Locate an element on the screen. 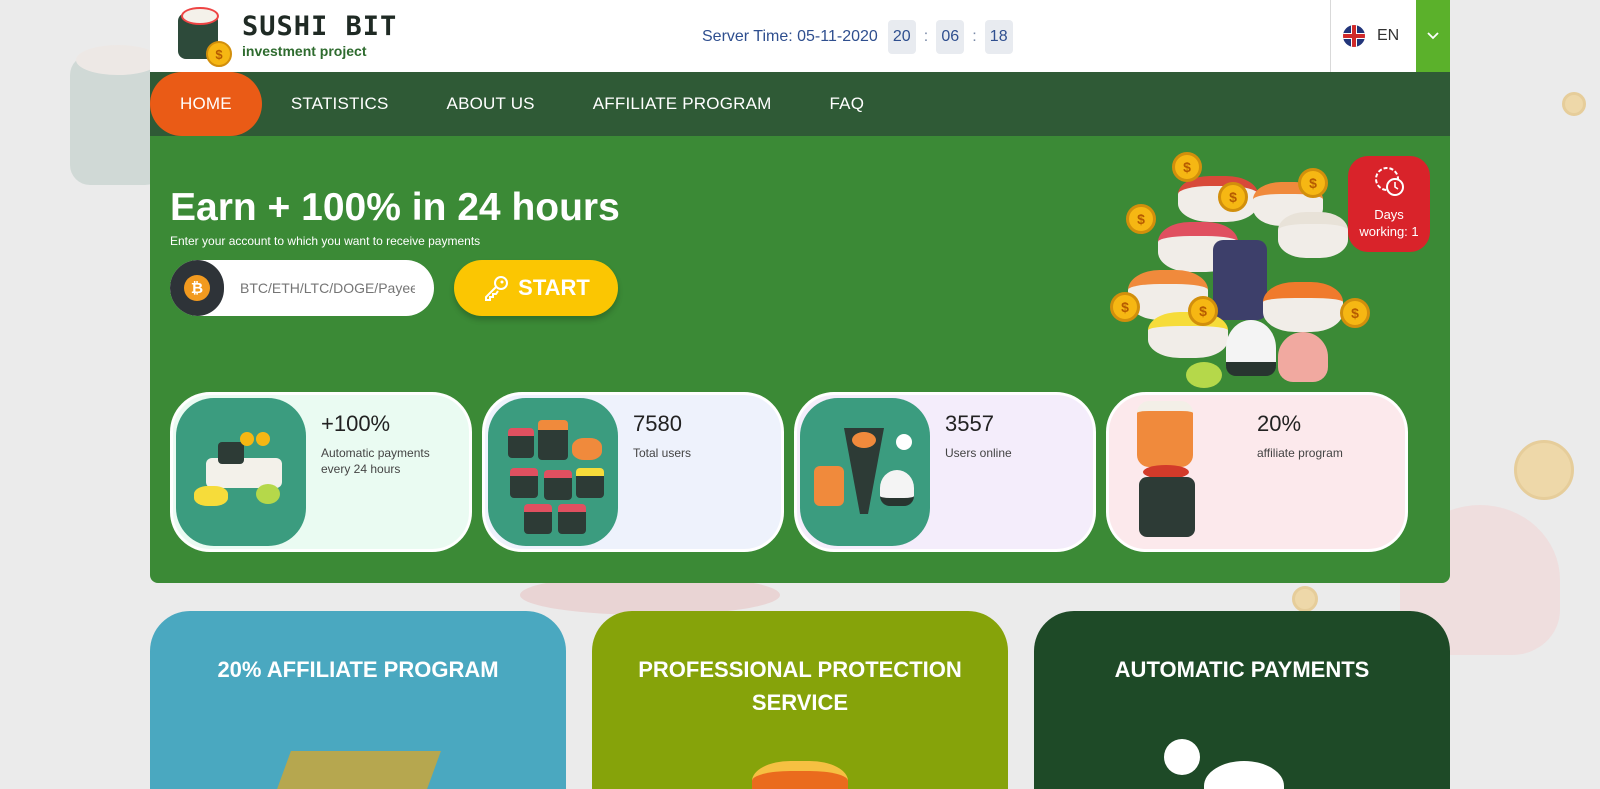 The width and height of the screenshot is (1600, 789). chevron-down-icon is located at coordinates (1433, 36).